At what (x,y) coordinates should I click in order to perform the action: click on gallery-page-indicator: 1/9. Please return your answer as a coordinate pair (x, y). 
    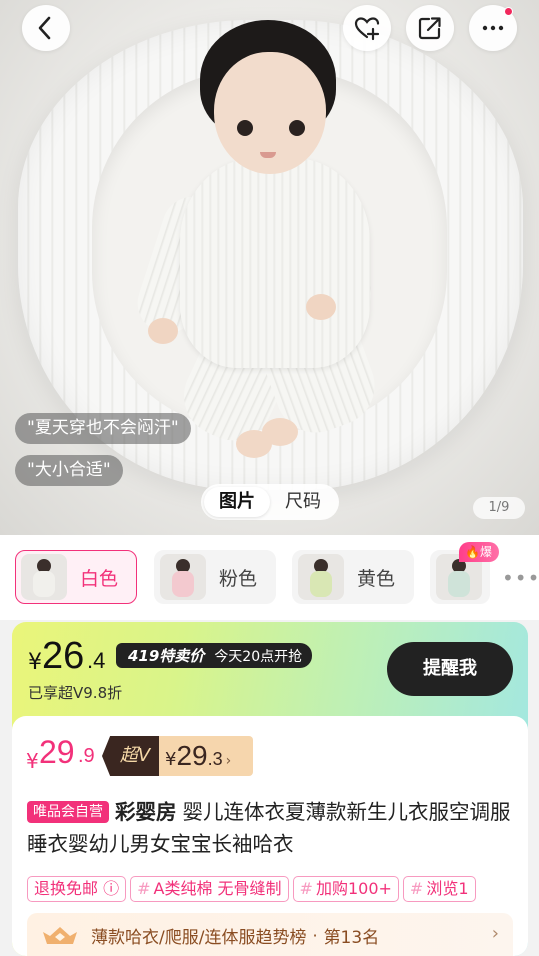
    Looking at the image, I should click on (499, 508).